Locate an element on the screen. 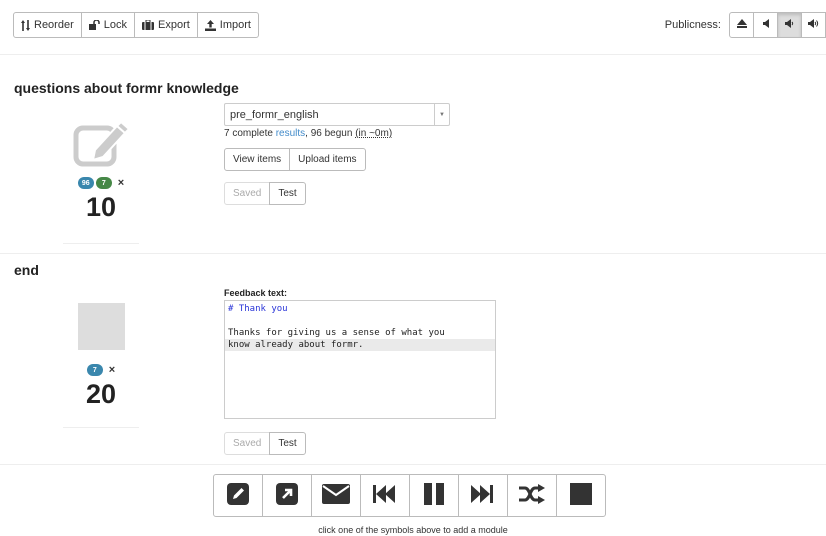 The width and height of the screenshot is (826, 536). unit-summary: 96 7 × 10 is located at coordinates (101, 178).